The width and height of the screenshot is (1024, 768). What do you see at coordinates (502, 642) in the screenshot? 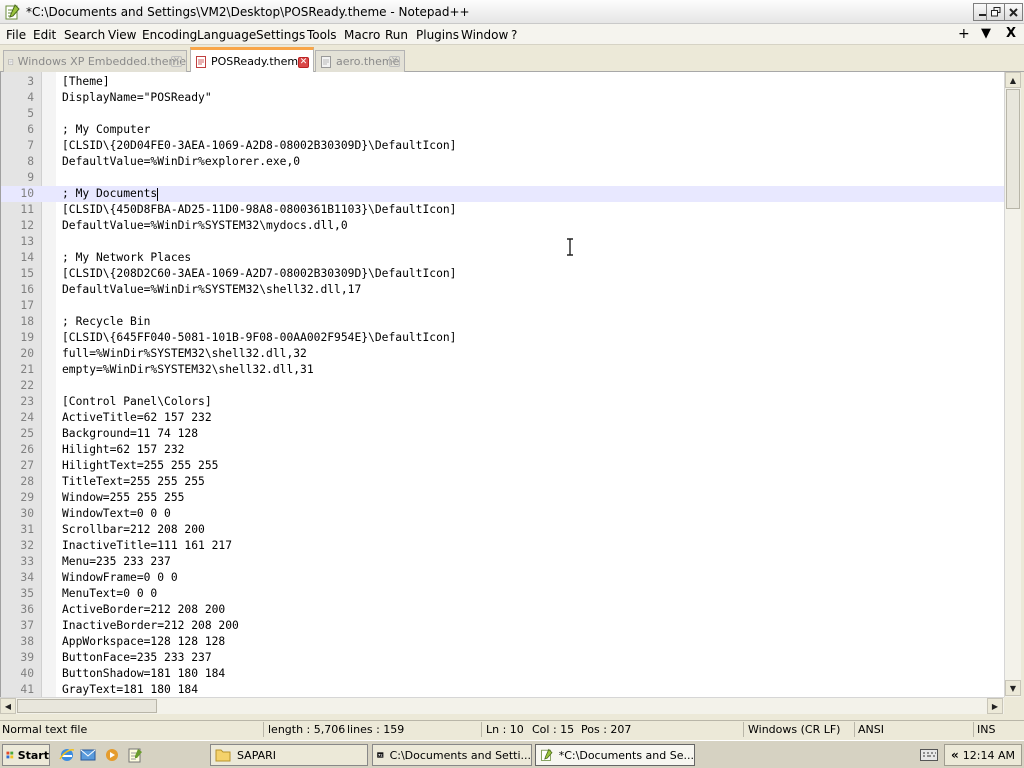
I see `editor-line: 38 AppWorkspace=128 128 128` at bounding box center [502, 642].